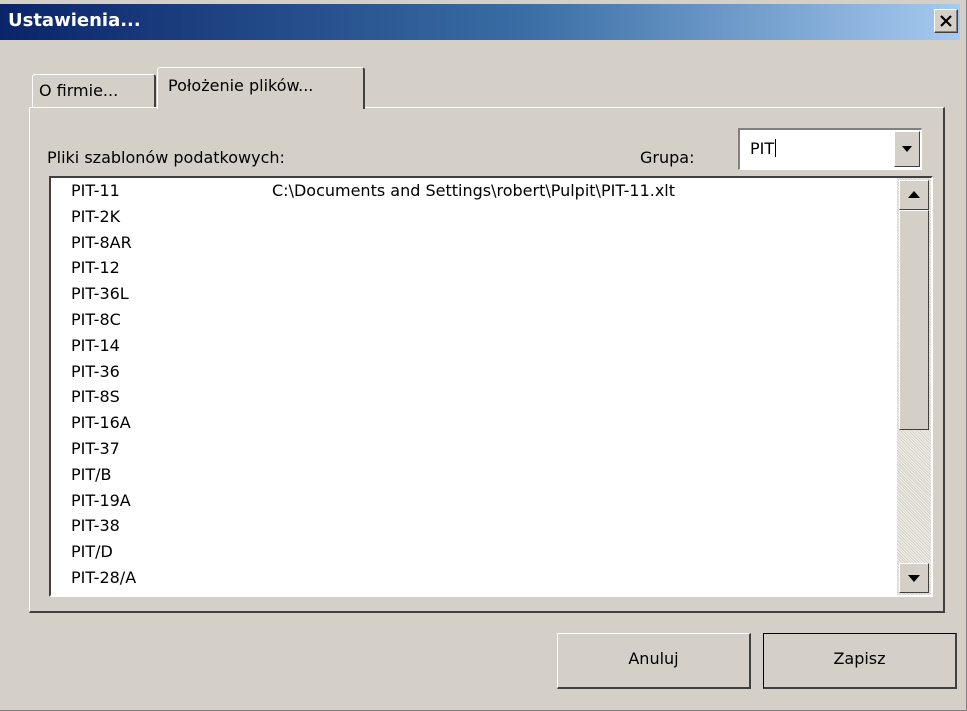 The image size is (967, 711). What do you see at coordinates (859, 658) in the screenshot?
I see `save-button-label: Zapisz` at bounding box center [859, 658].